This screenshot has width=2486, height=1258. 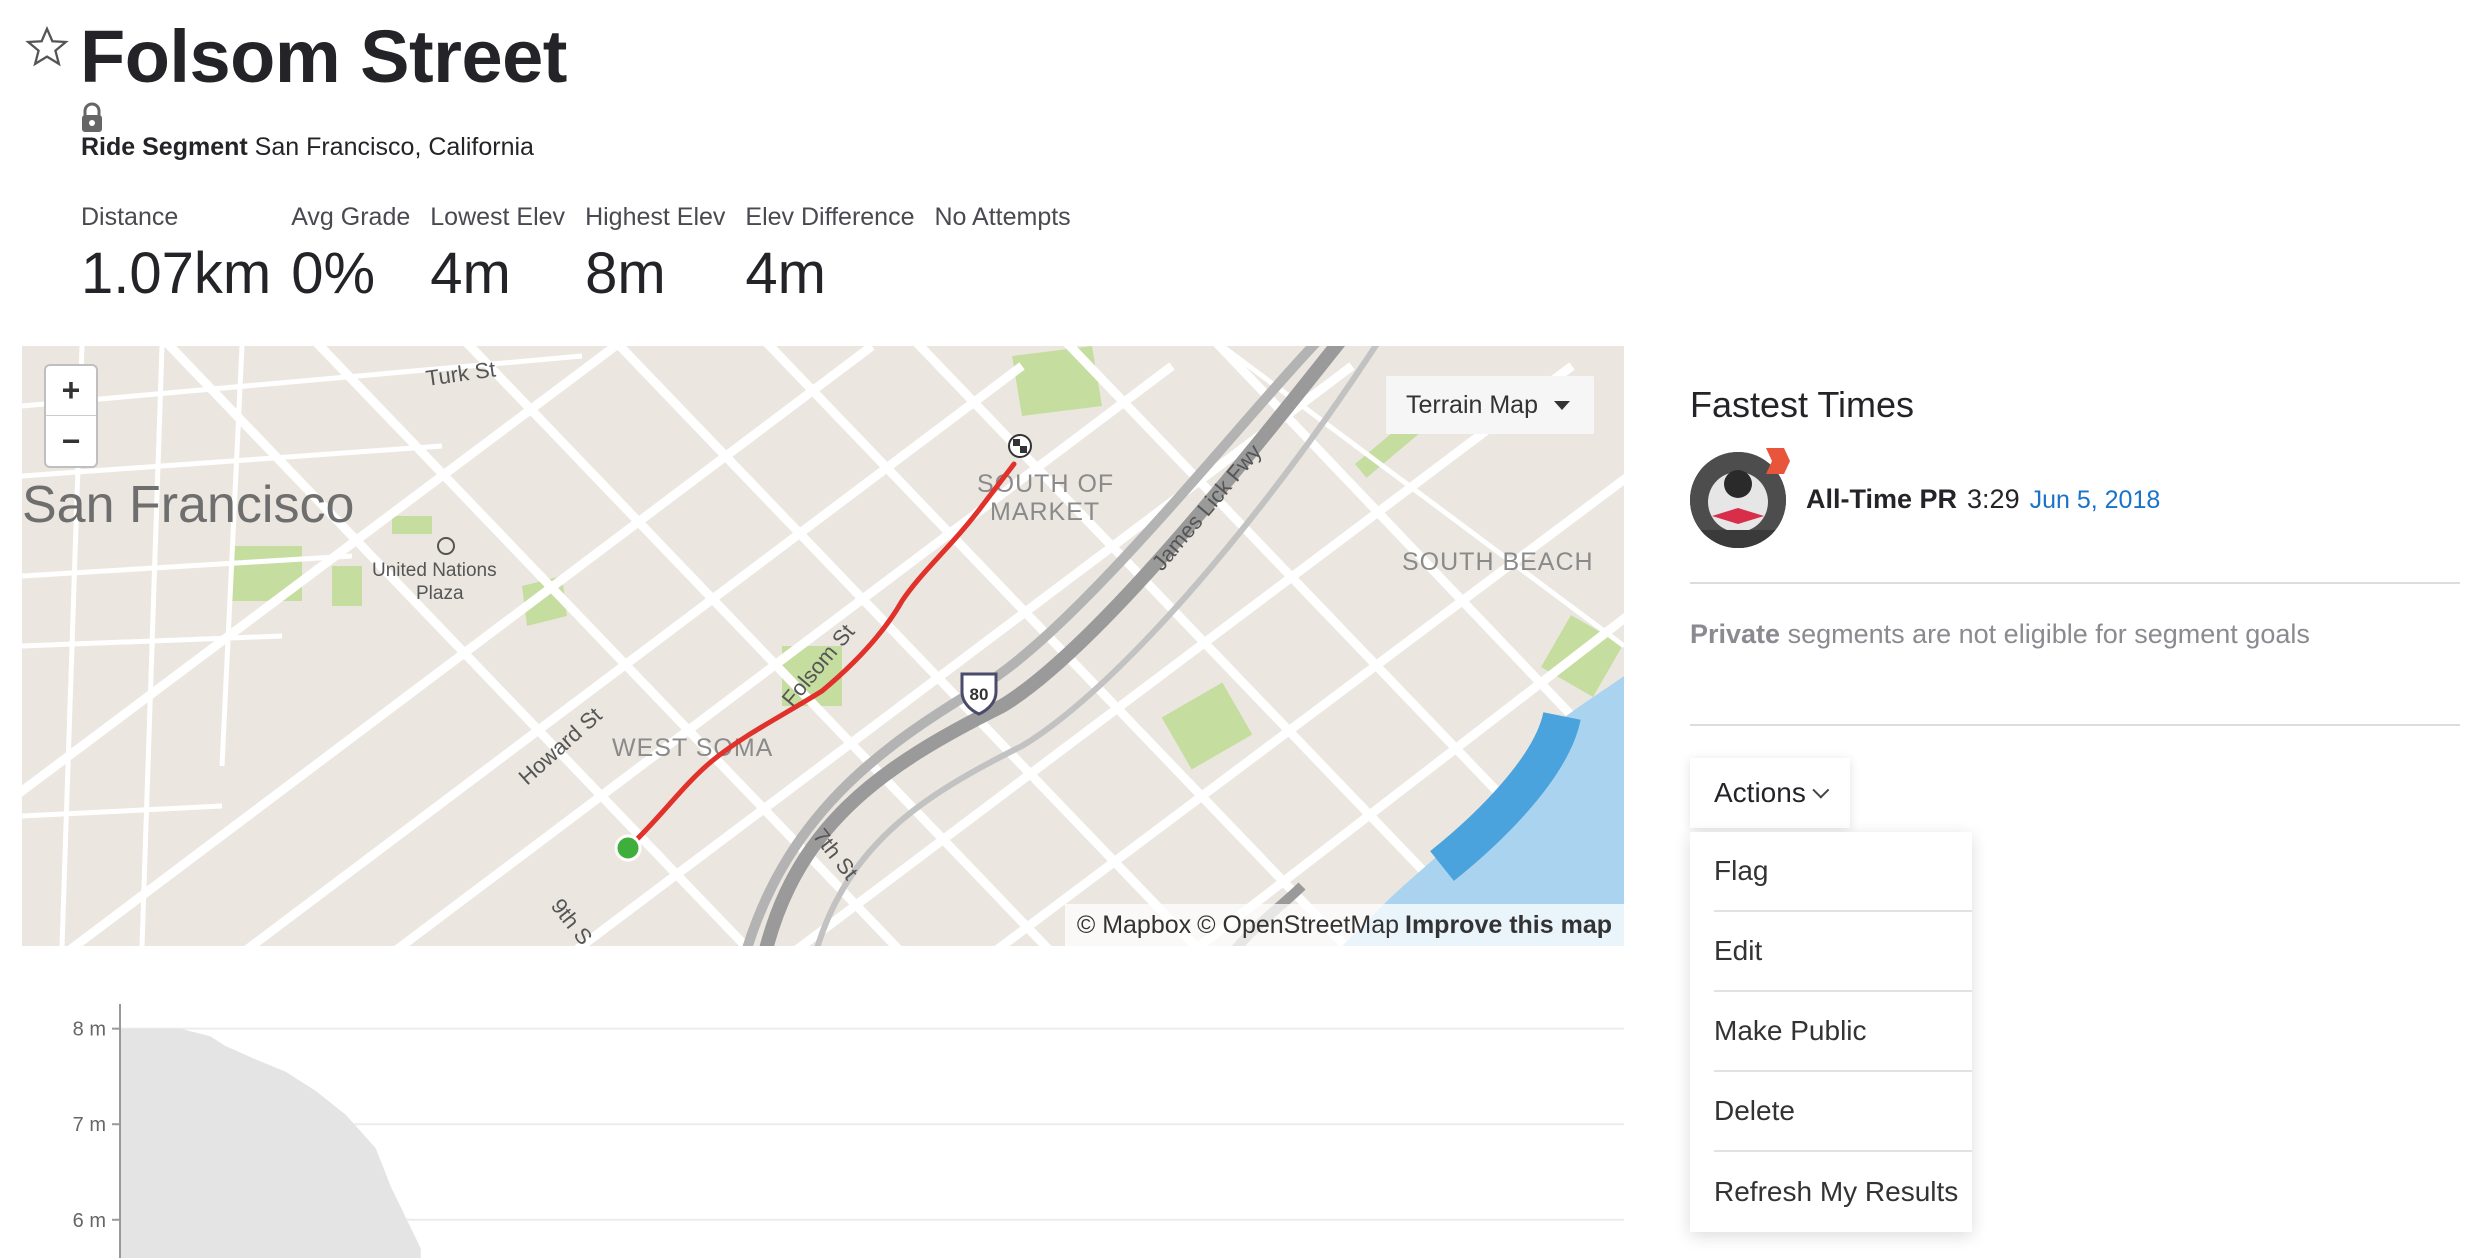 What do you see at coordinates (1498, 562) in the screenshot?
I see `map-label-south-beach: SOUTH BEACH` at bounding box center [1498, 562].